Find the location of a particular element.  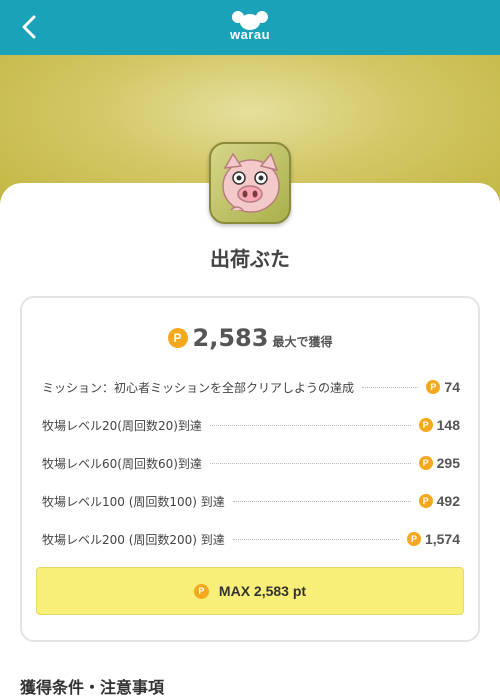

list-item: 牧場レベル60(周回数60)到達 P 295 is located at coordinates (251, 463).